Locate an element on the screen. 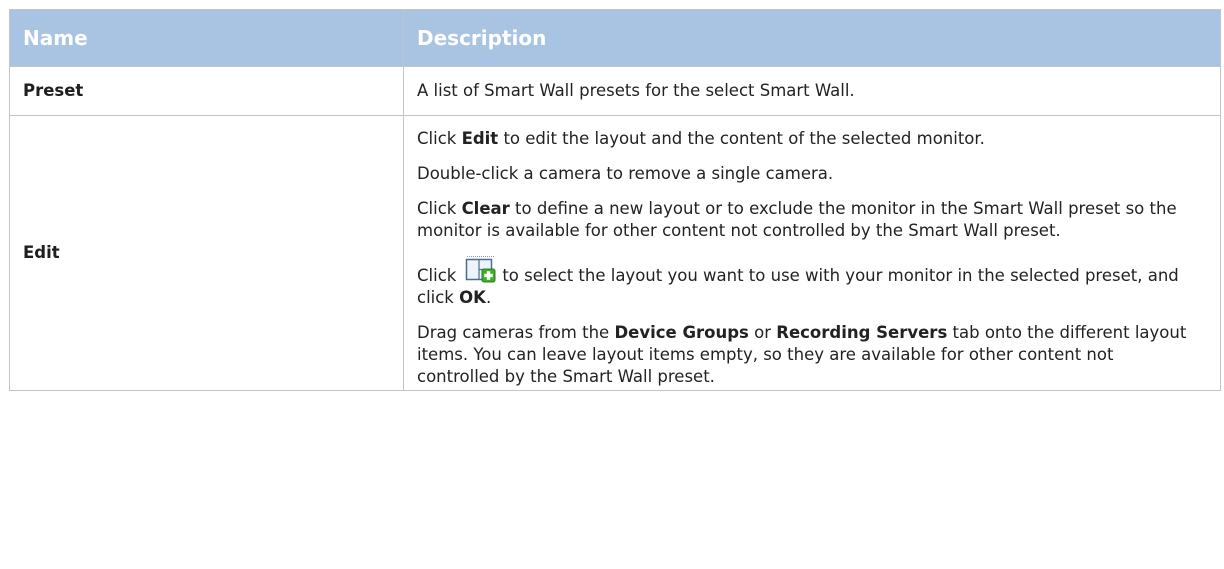  row-name-preset: Preset is located at coordinates (206, 91).